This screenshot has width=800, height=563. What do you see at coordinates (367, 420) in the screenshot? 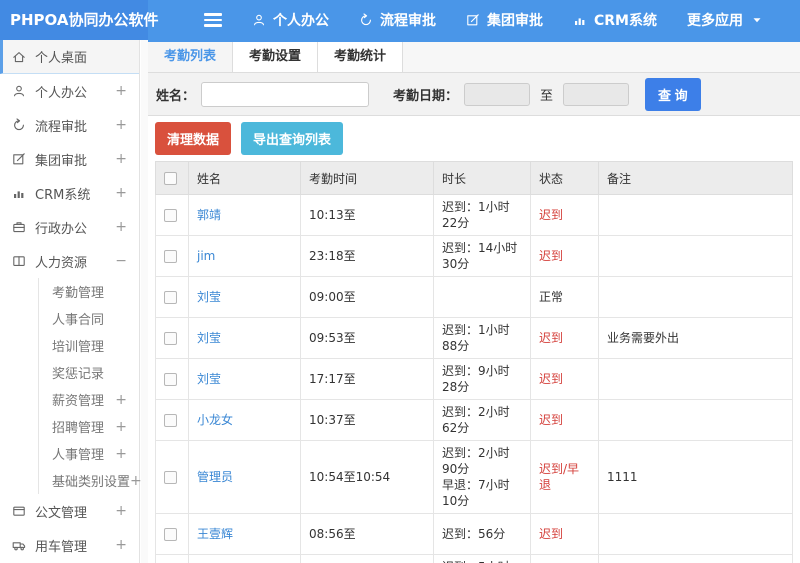
I see `time-cell: 10:37至` at bounding box center [367, 420].